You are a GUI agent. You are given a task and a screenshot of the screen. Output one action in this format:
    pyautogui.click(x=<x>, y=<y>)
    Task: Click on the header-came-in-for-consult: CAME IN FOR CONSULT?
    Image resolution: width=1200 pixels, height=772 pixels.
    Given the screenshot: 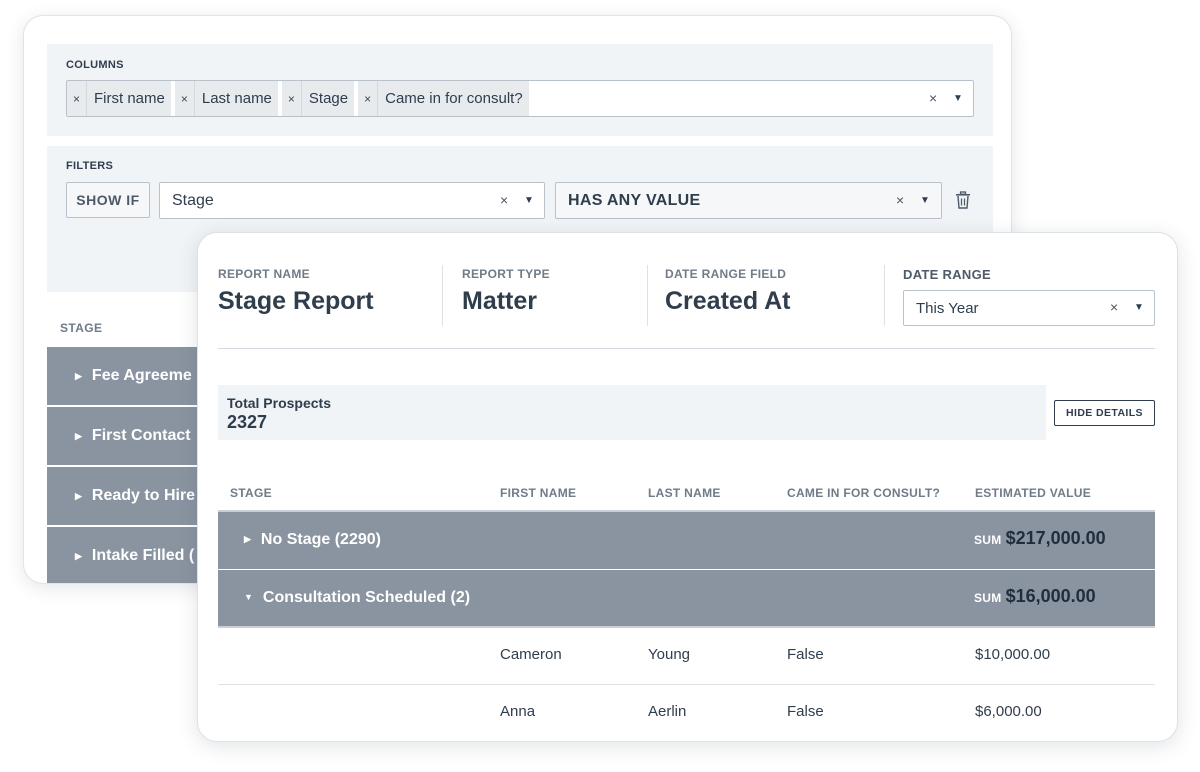 What is the action you would take?
    pyautogui.click(x=863, y=493)
    